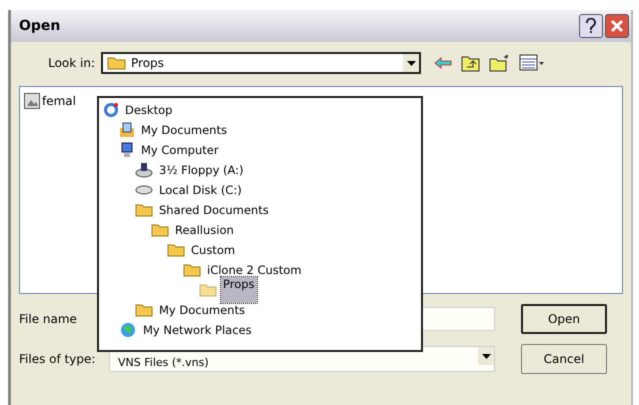  Describe the element at coordinates (48, 319) in the screenshot. I see `file-name-label: File name` at that location.